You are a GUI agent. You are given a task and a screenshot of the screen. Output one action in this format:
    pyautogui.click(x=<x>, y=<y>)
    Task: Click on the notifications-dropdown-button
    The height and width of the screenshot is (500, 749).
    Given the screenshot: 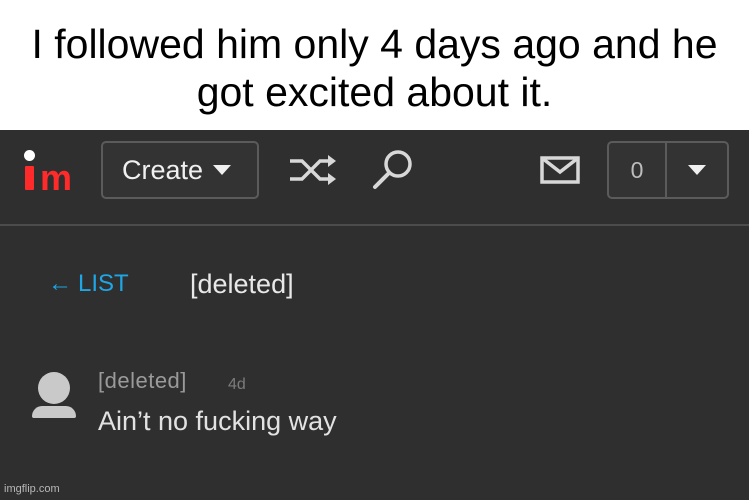 What is the action you would take?
    pyautogui.click(x=697, y=170)
    